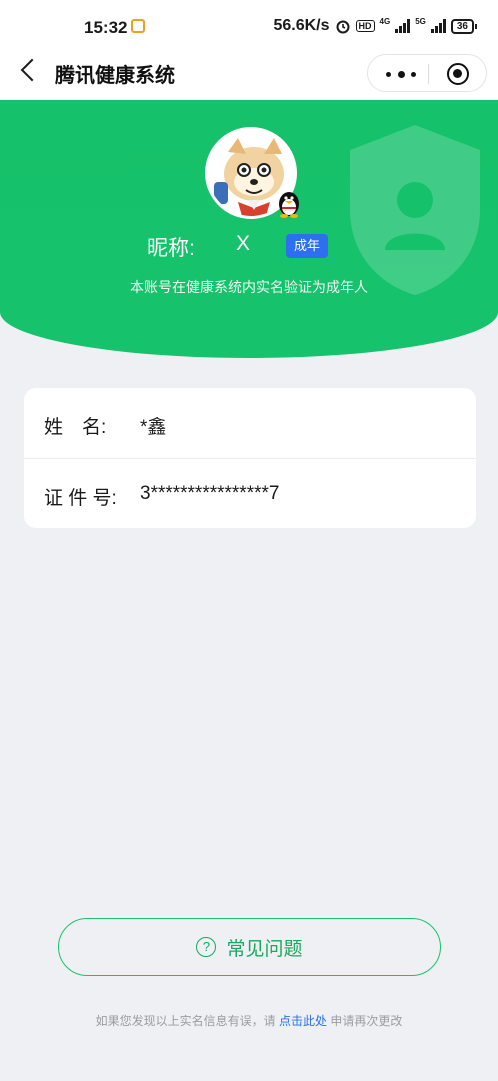 The image size is (498, 1081). I want to click on help-icon: ?, so click(206, 947).